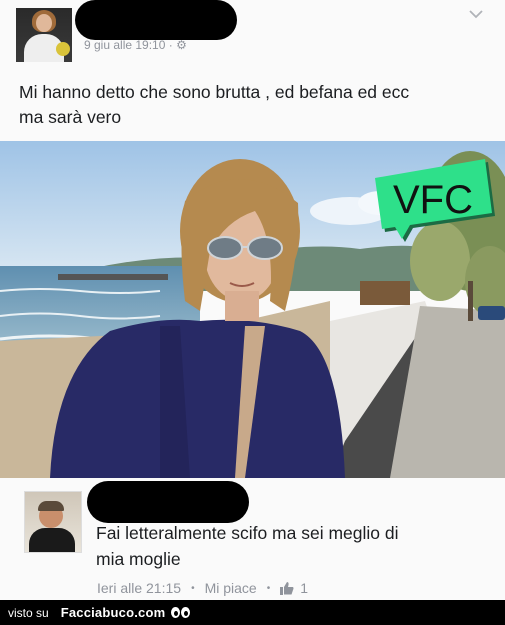  Describe the element at coordinates (70, 117) in the screenshot. I see `post-text-line: ma sarà vero` at that location.